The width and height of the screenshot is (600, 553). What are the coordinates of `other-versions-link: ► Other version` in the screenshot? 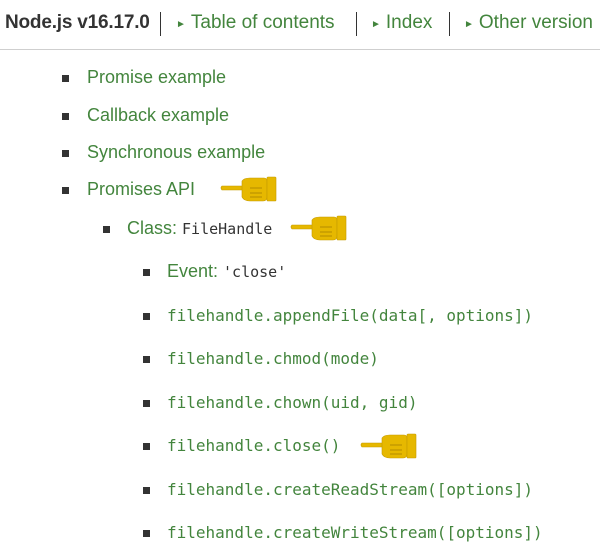 It's located at (528, 23).